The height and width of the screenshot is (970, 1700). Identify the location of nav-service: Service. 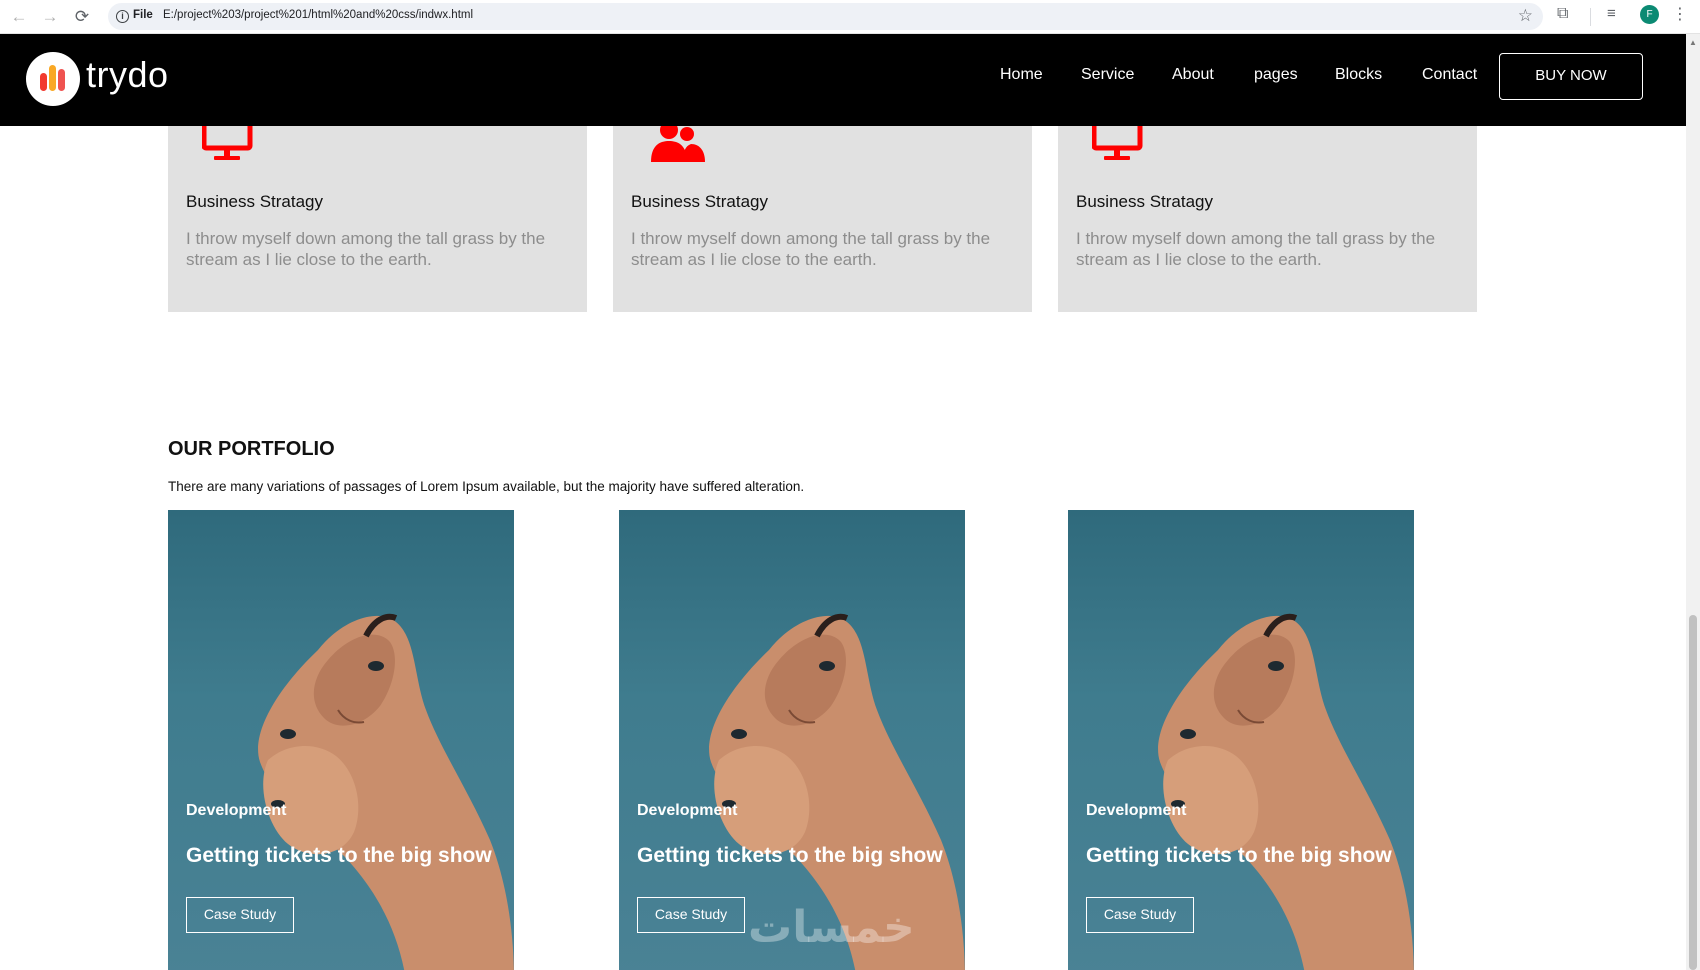
(1107, 75).